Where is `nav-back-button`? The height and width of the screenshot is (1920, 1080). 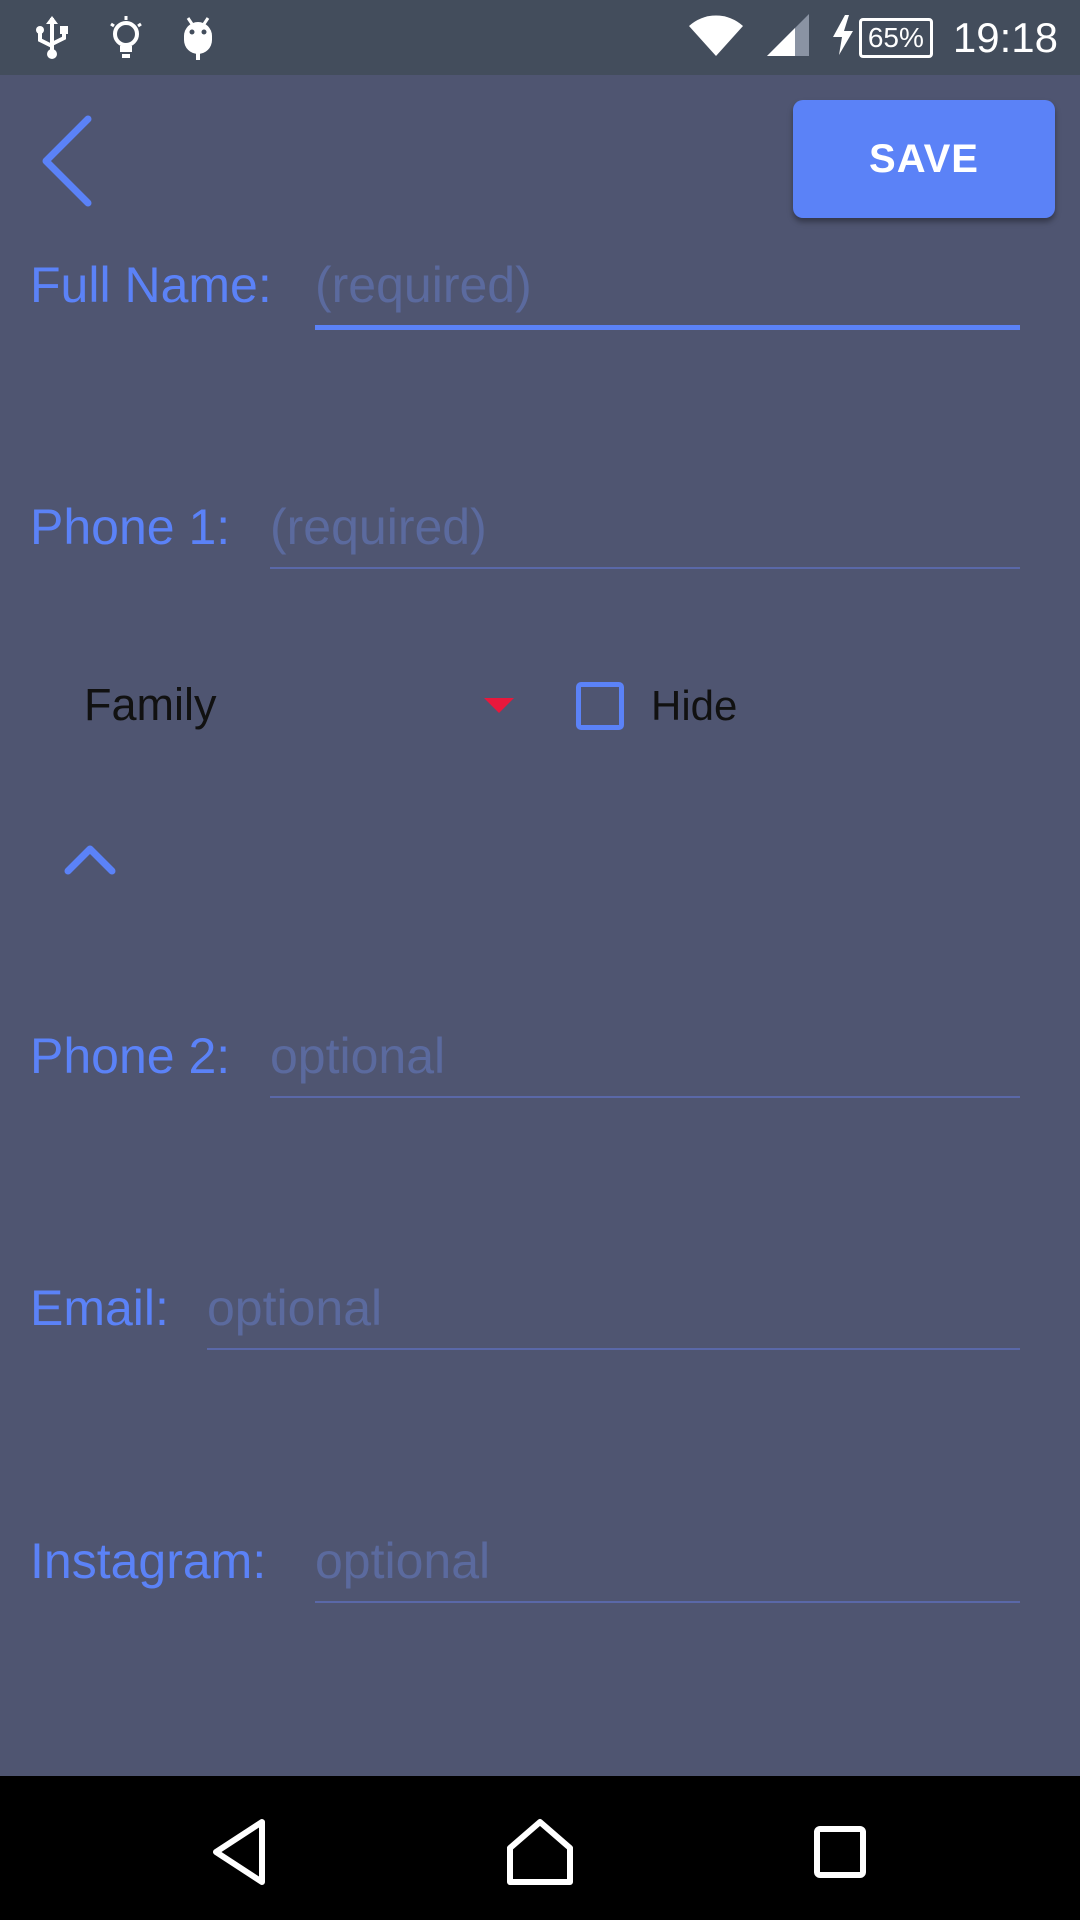
nav-back-button is located at coordinates (240, 1852).